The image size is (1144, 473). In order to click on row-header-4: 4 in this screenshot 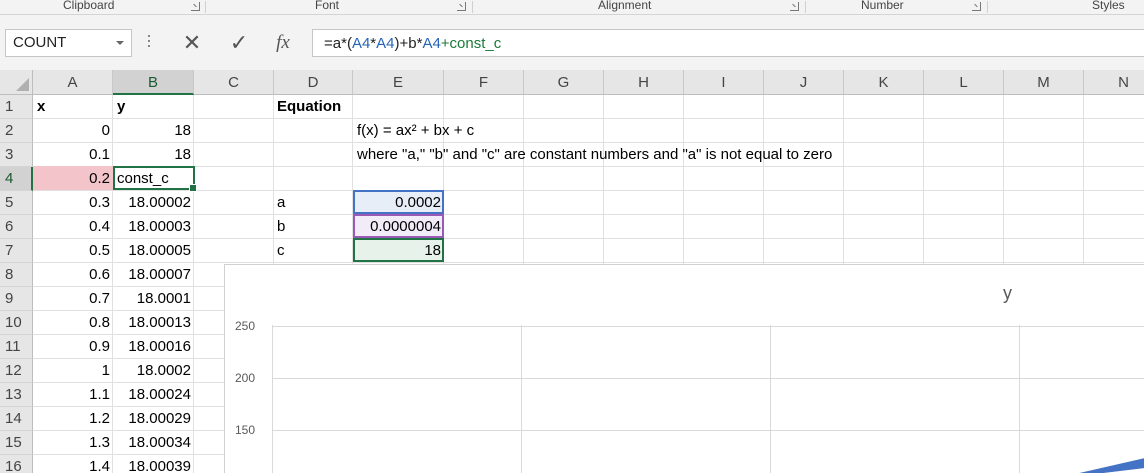, I will do `click(16, 179)`.